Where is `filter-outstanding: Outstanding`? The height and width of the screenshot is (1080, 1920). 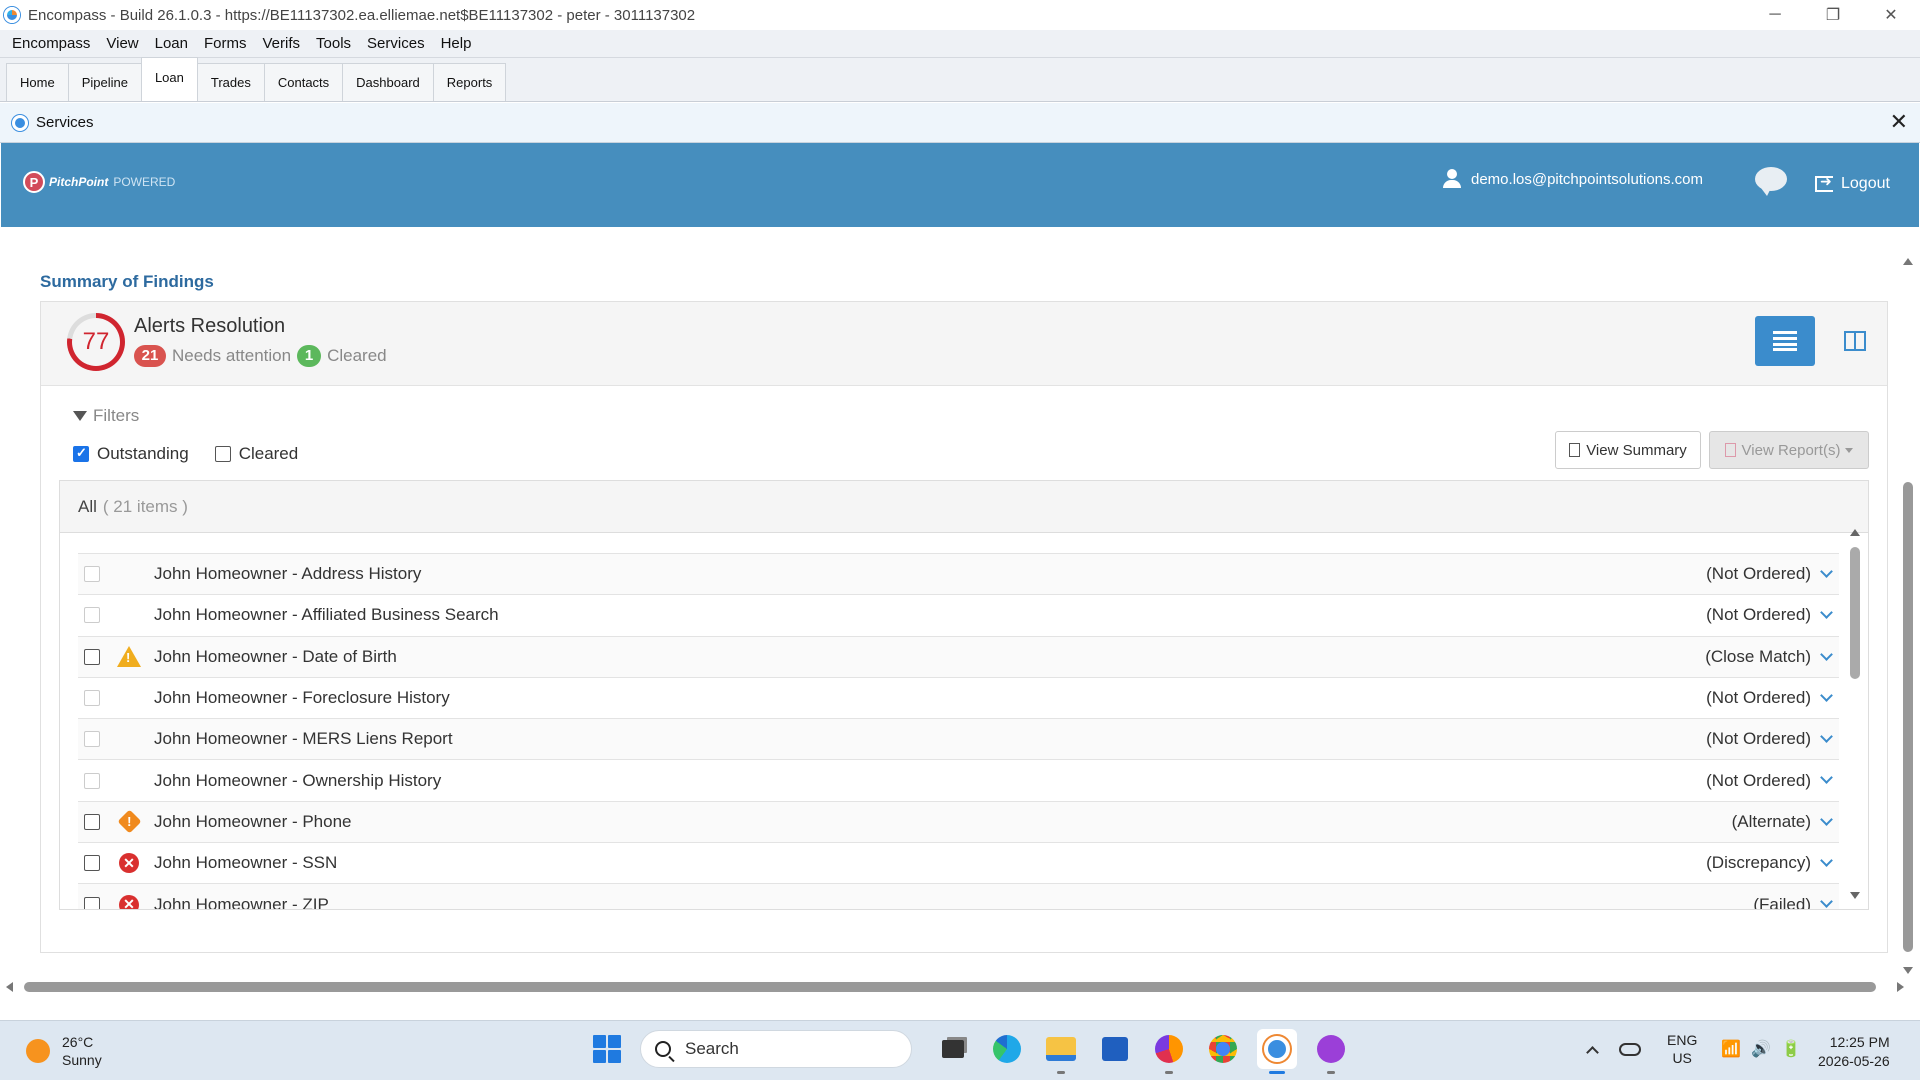 filter-outstanding: Outstanding is located at coordinates (131, 454).